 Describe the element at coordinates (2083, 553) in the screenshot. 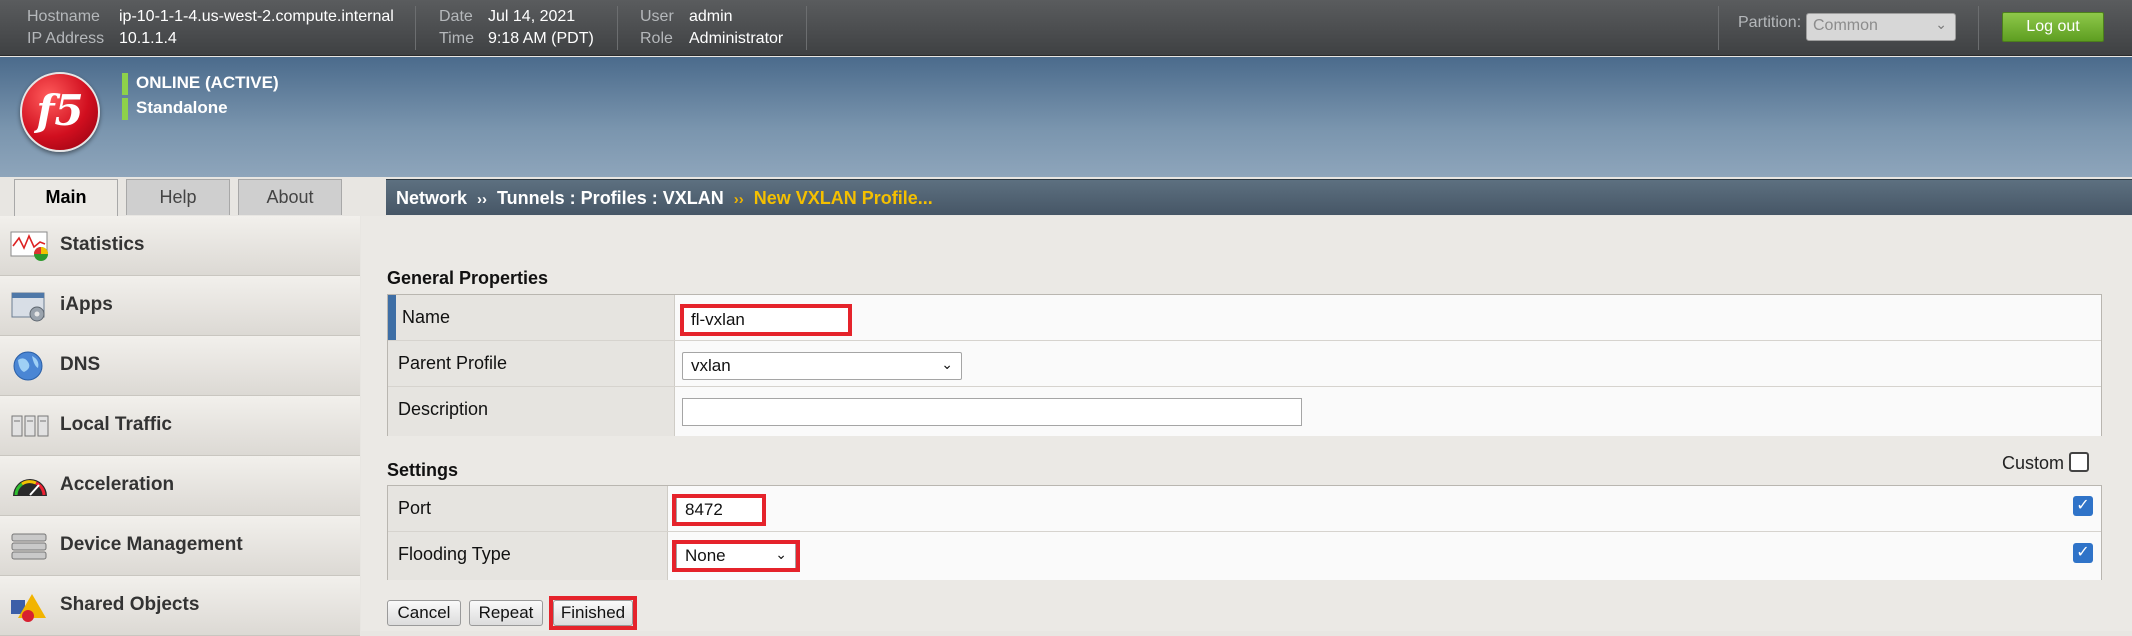

I see `flooding-type-custom-checkbox: ✓` at that location.